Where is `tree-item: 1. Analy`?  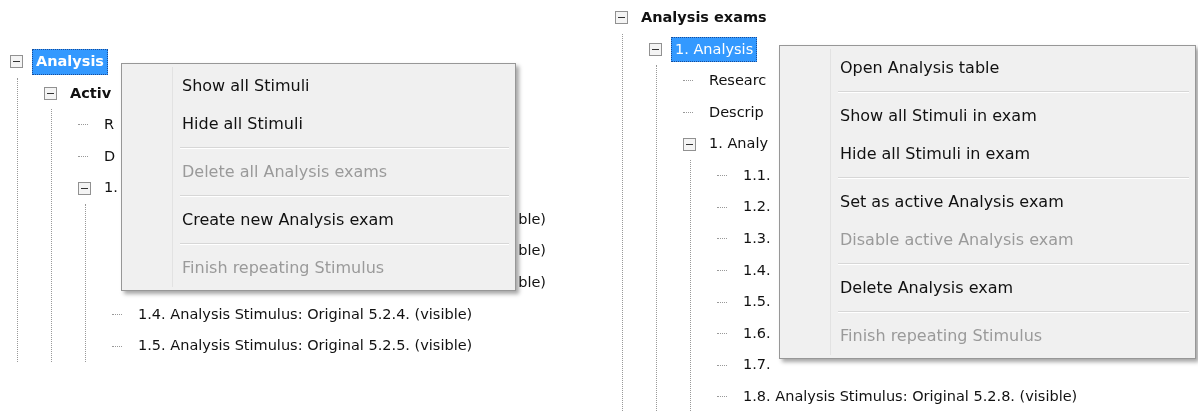 tree-item: 1. Analy is located at coordinates (739, 144).